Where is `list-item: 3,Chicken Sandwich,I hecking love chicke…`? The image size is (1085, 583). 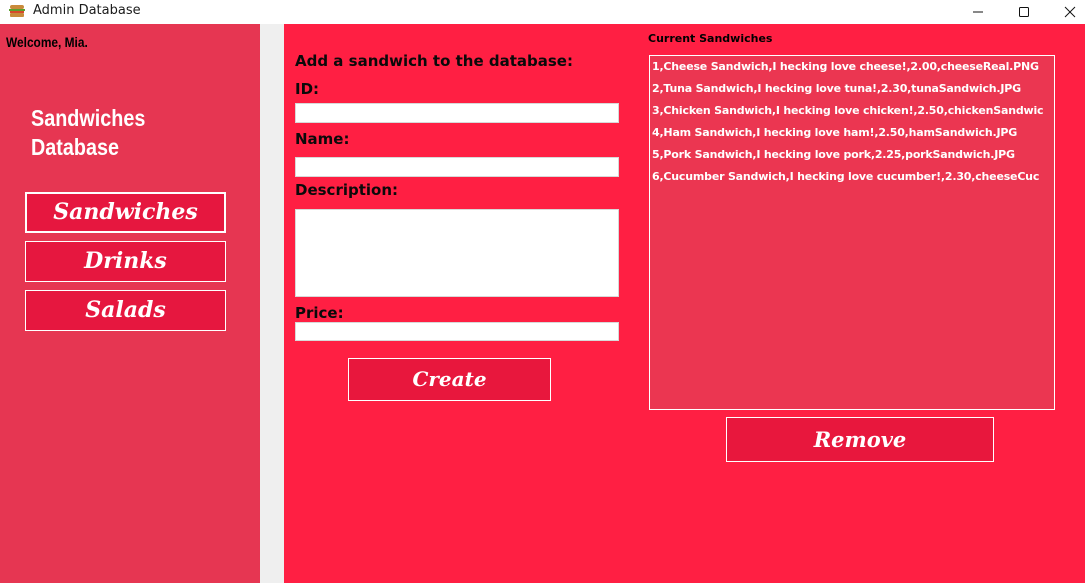
list-item: 3,Chicken Sandwich,I hecking love chicke… is located at coordinates (848, 110).